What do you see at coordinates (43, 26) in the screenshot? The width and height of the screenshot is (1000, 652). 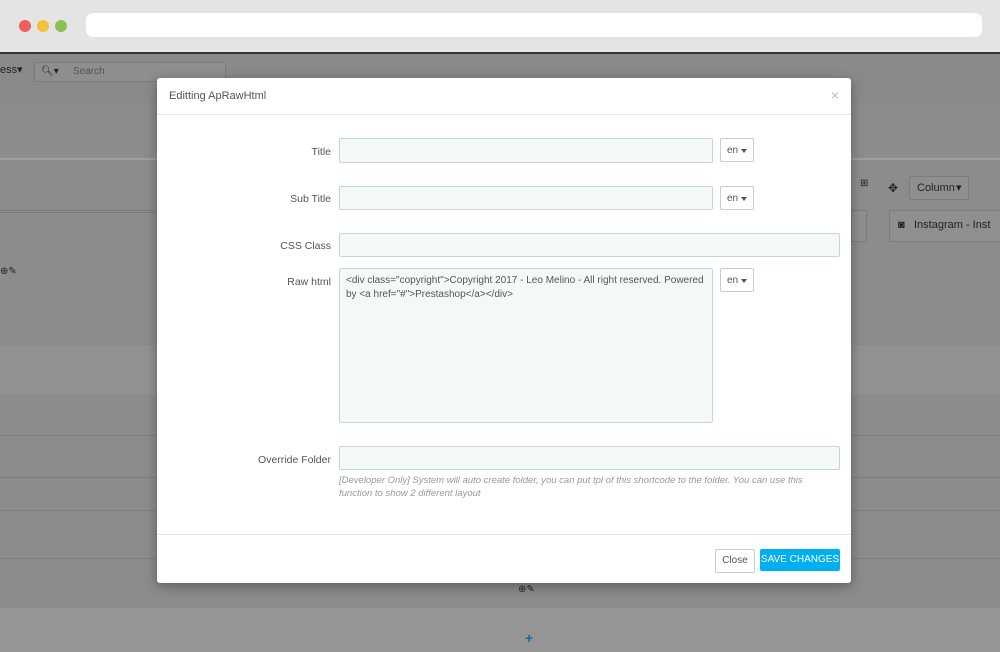 I see `window-minimize-dot` at bounding box center [43, 26].